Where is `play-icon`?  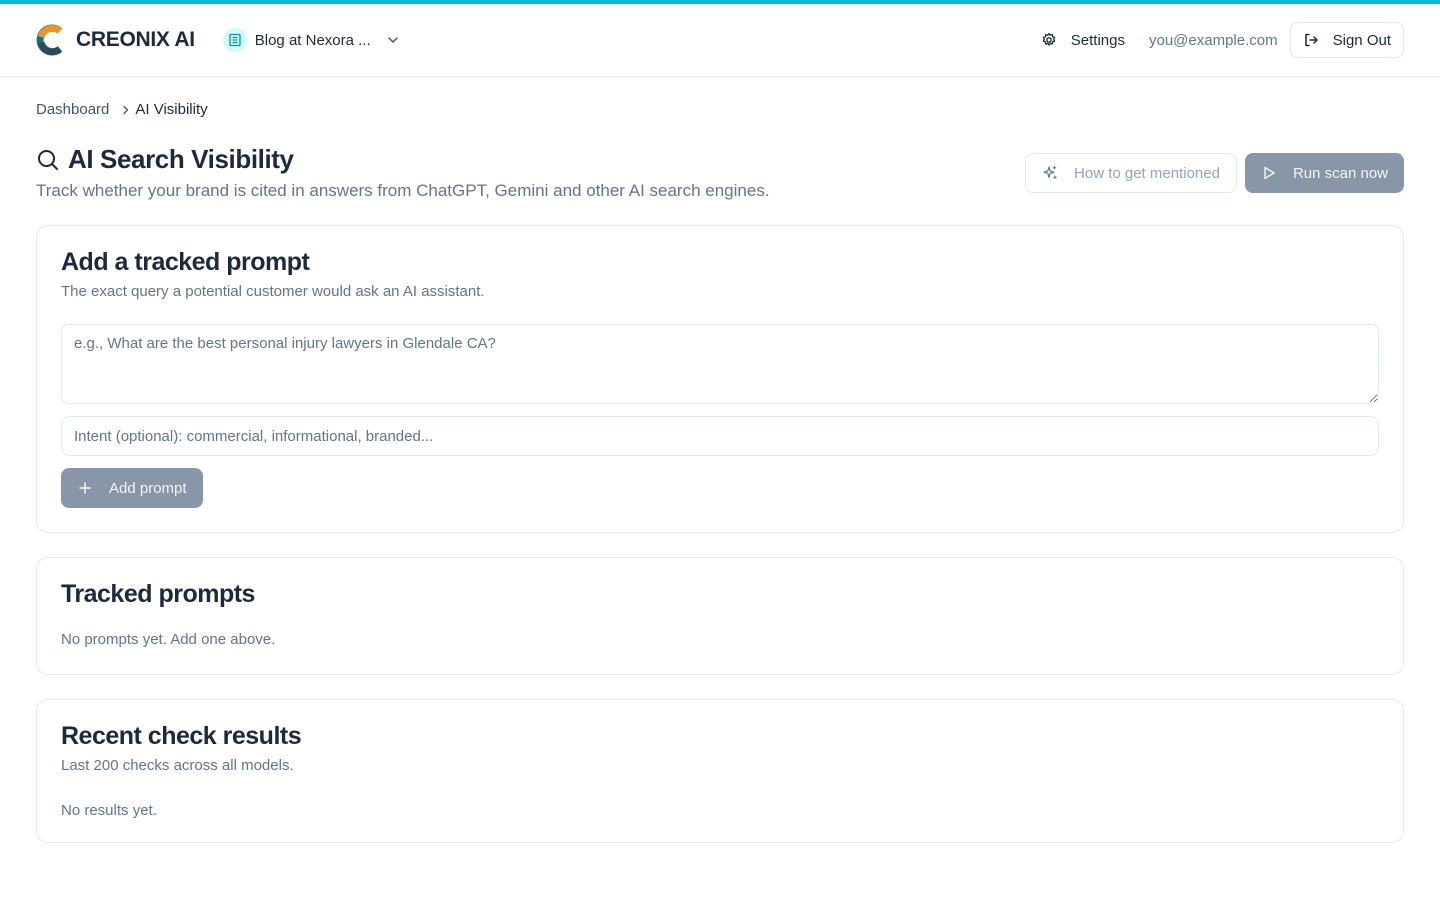
play-icon is located at coordinates (1269, 173).